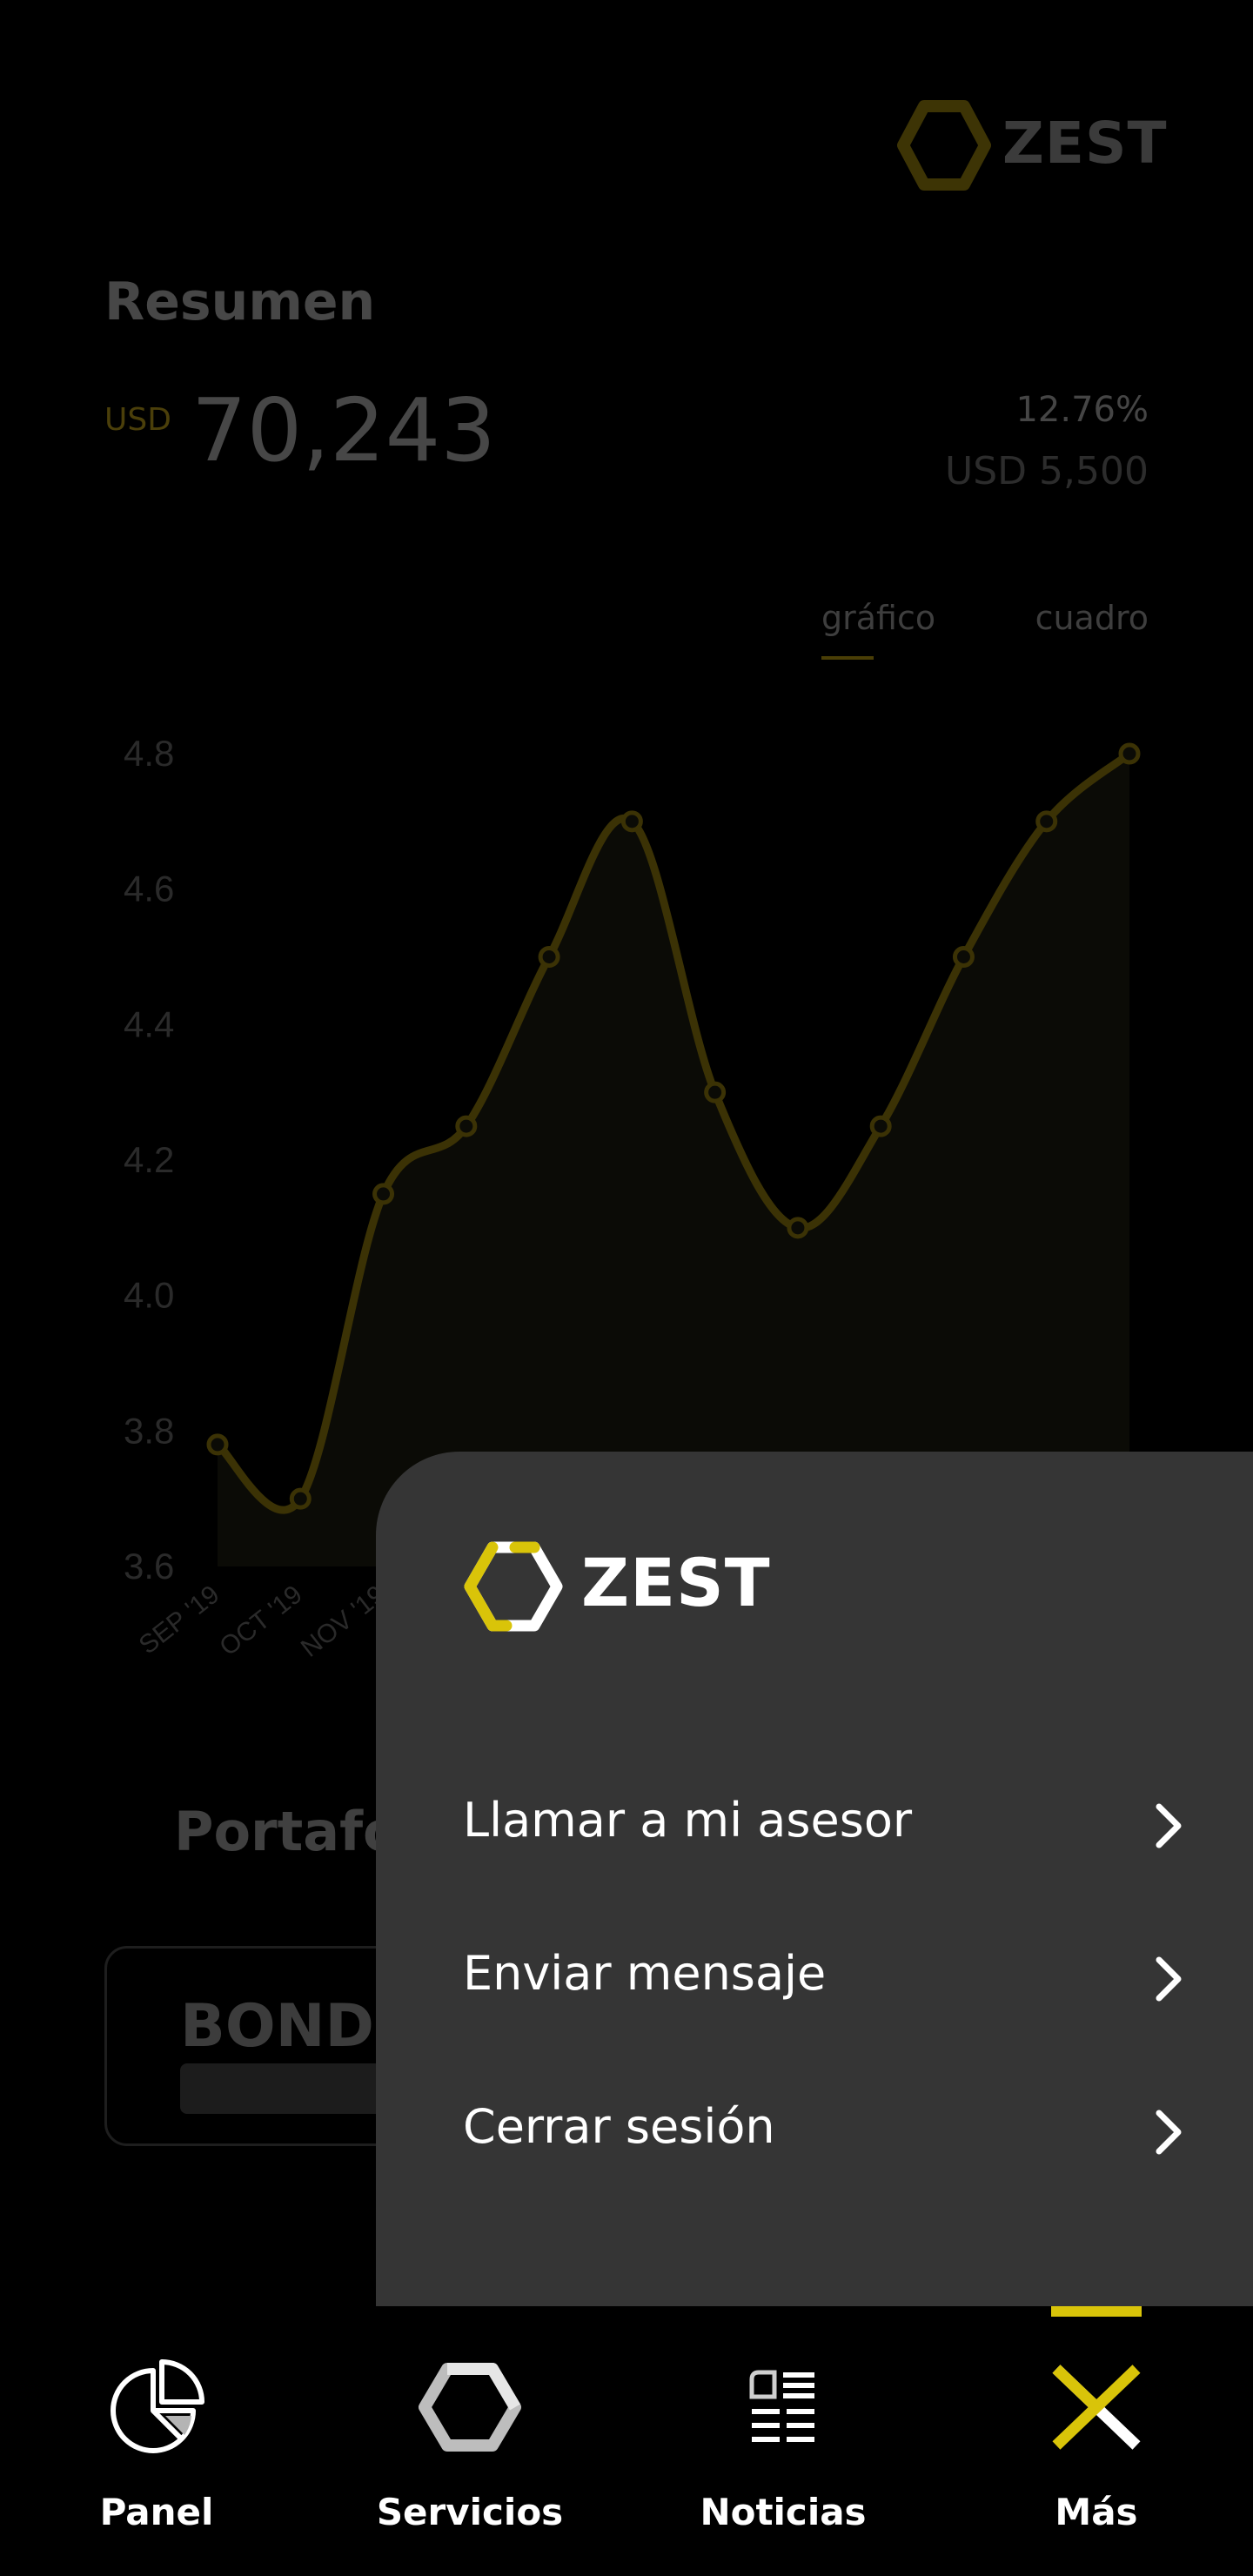  Describe the element at coordinates (1096, 2312) in the screenshot. I see `nav-active-indicator` at that location.